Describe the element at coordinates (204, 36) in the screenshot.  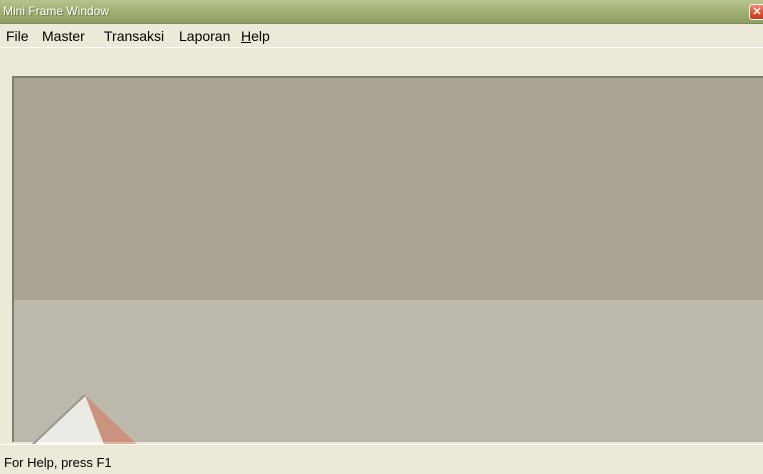
I see `menu-laporan: Laporan` at that location.